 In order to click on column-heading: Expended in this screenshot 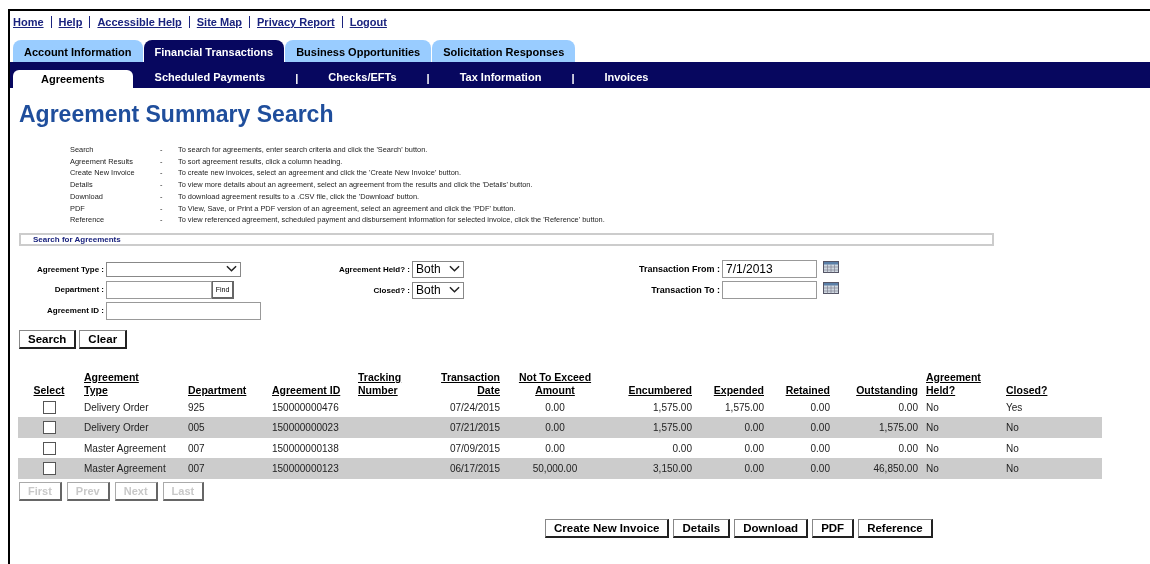, I will do `click(738, 390)`.